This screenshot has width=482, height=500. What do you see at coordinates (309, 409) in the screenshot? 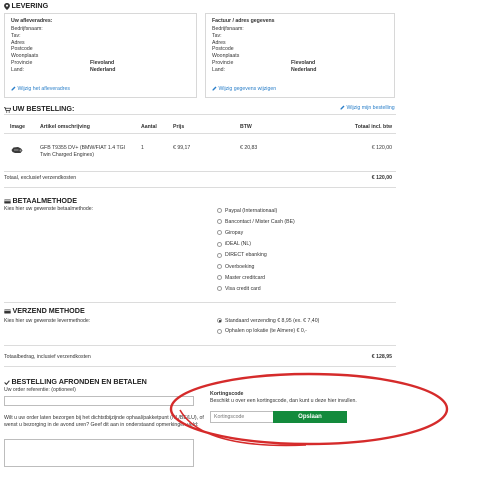
I see `annotation-ellipse` at bounding box center [309, 409].